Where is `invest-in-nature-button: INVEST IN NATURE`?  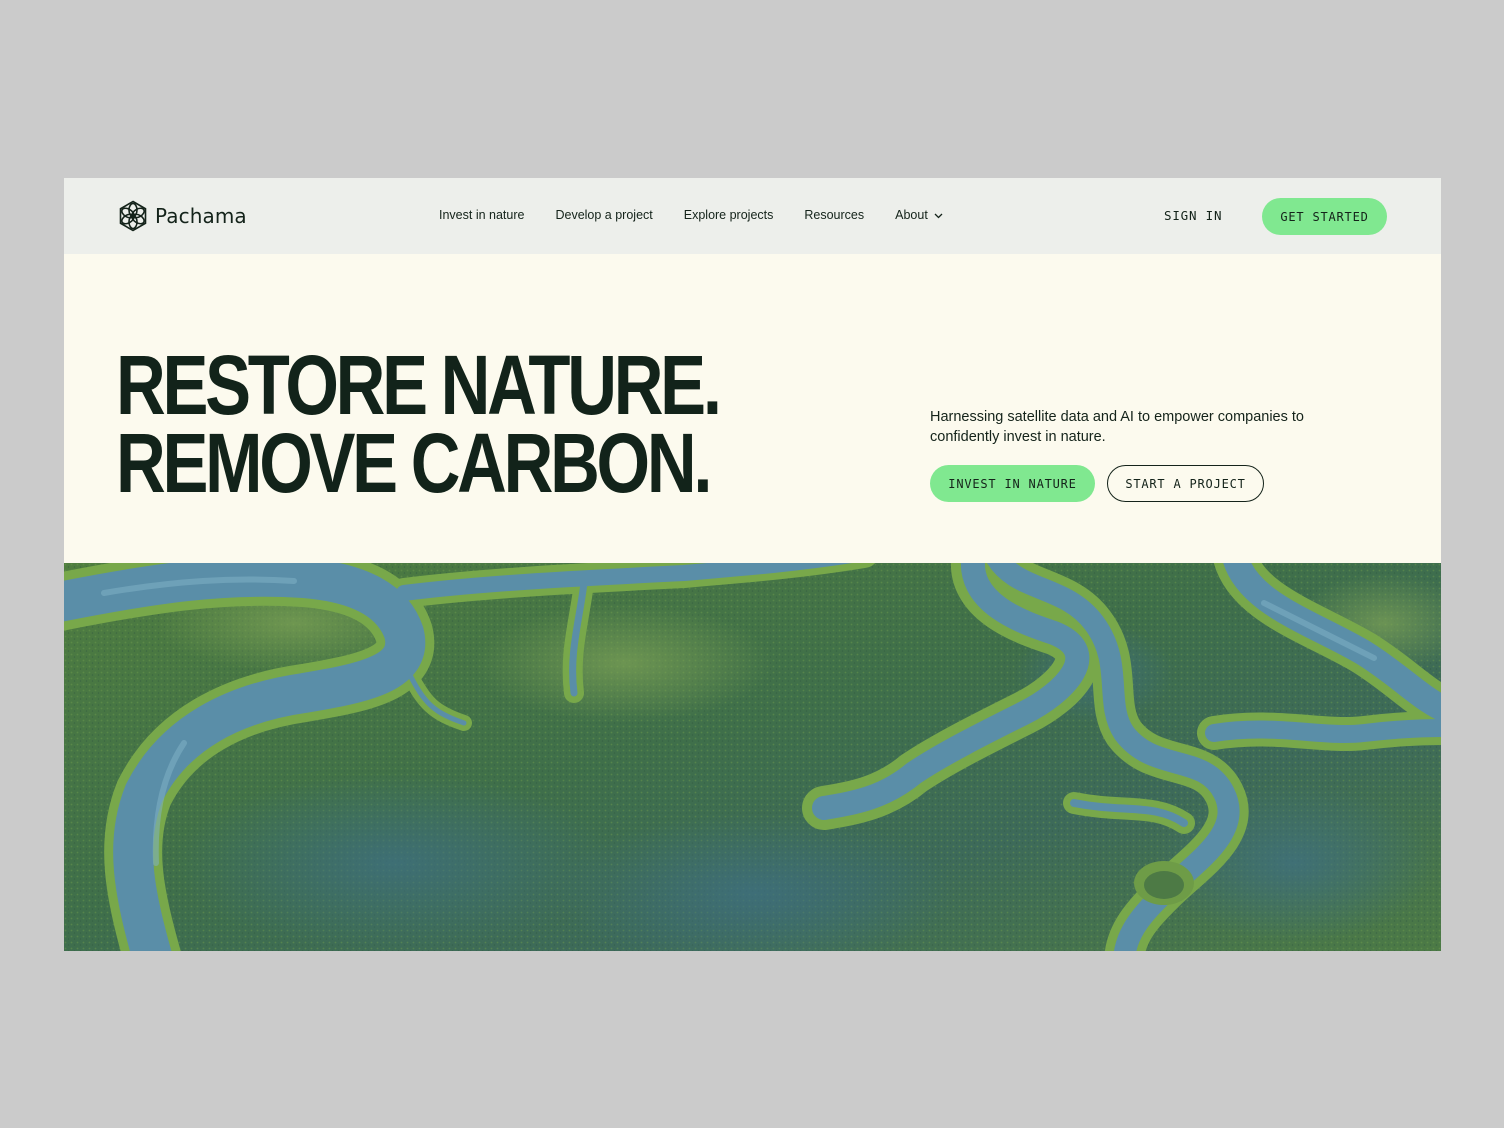 invest-in-nature-button: INVEST IN NATURE is located at coordinates (1012, 483).